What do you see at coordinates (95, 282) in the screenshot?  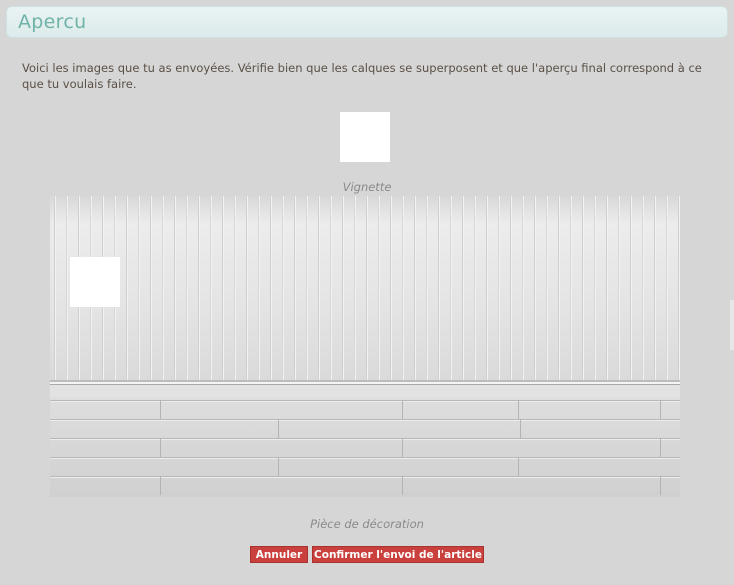 I see `decoration-layer-square` at bounding box center [95, 282].